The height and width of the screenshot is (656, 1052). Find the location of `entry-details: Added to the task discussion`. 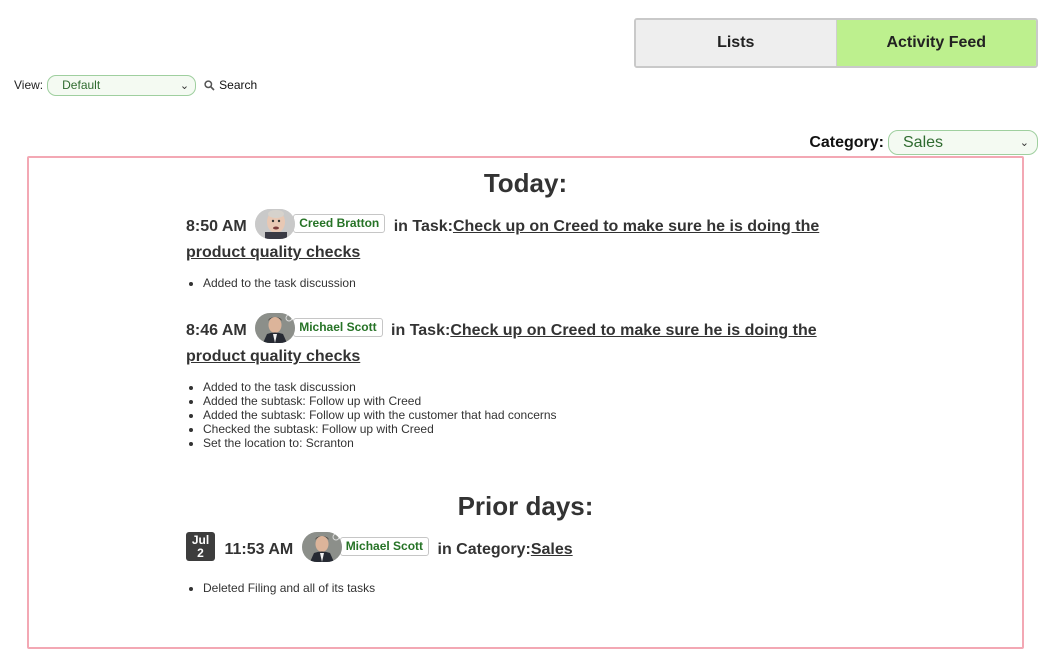

entry-details: Added to the task discussion is located at coordinates (279, 283).